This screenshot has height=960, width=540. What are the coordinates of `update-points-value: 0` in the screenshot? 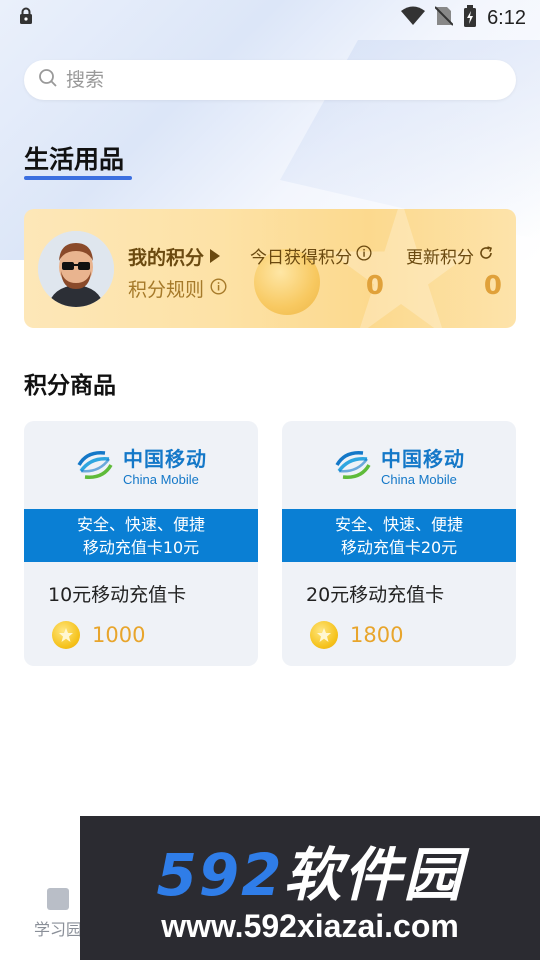 It's located at (492, 286).